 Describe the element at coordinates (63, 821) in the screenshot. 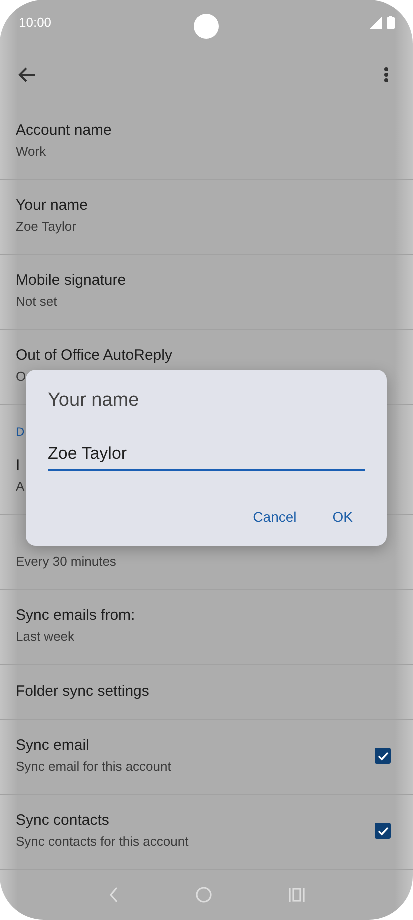

I see `setting-title: Sync contacts` at that location.